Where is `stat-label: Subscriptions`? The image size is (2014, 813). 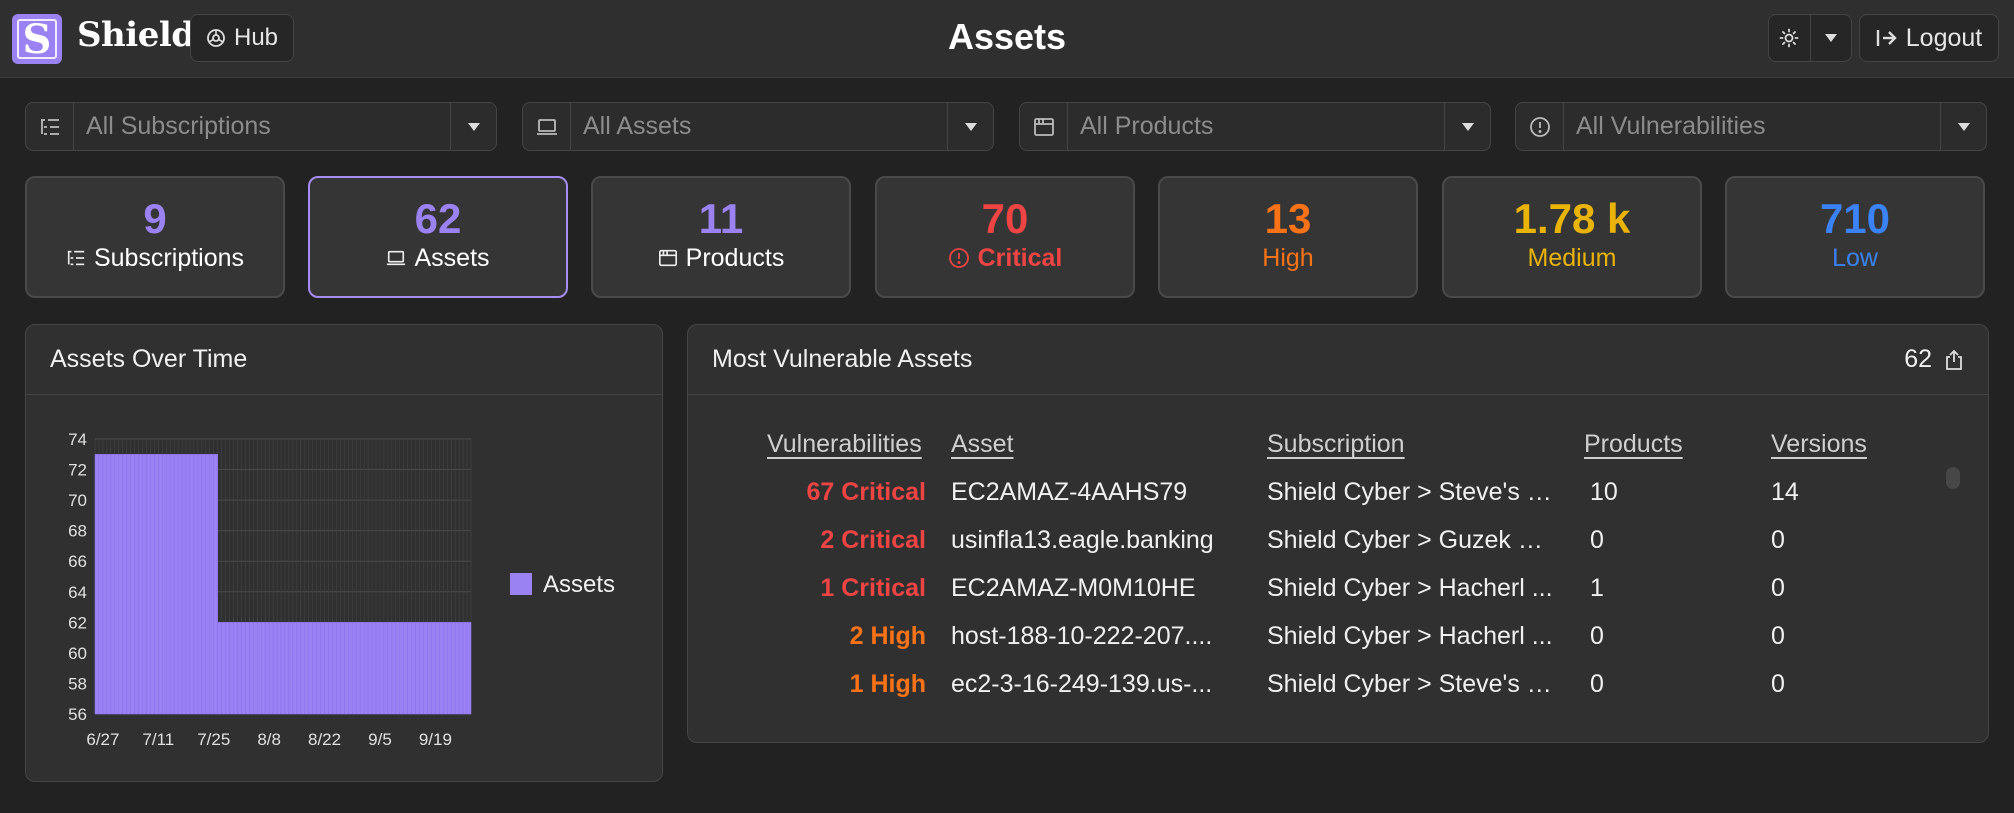
stat-label: Subscriptions is located at coordinates (169, 258).